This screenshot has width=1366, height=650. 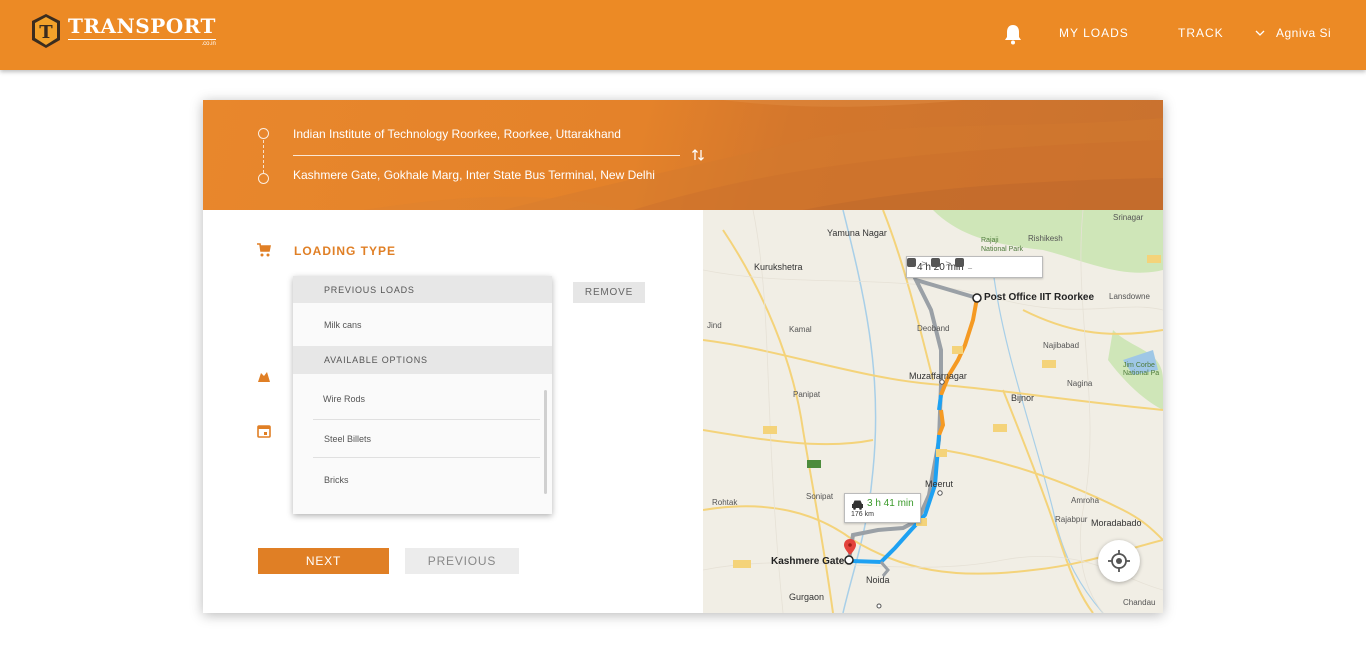 What do you see at coordinates (1116, 523) in the screenshot?
I see `map-label-moradabad: Moradabado` at bounding box center [1116, 523].